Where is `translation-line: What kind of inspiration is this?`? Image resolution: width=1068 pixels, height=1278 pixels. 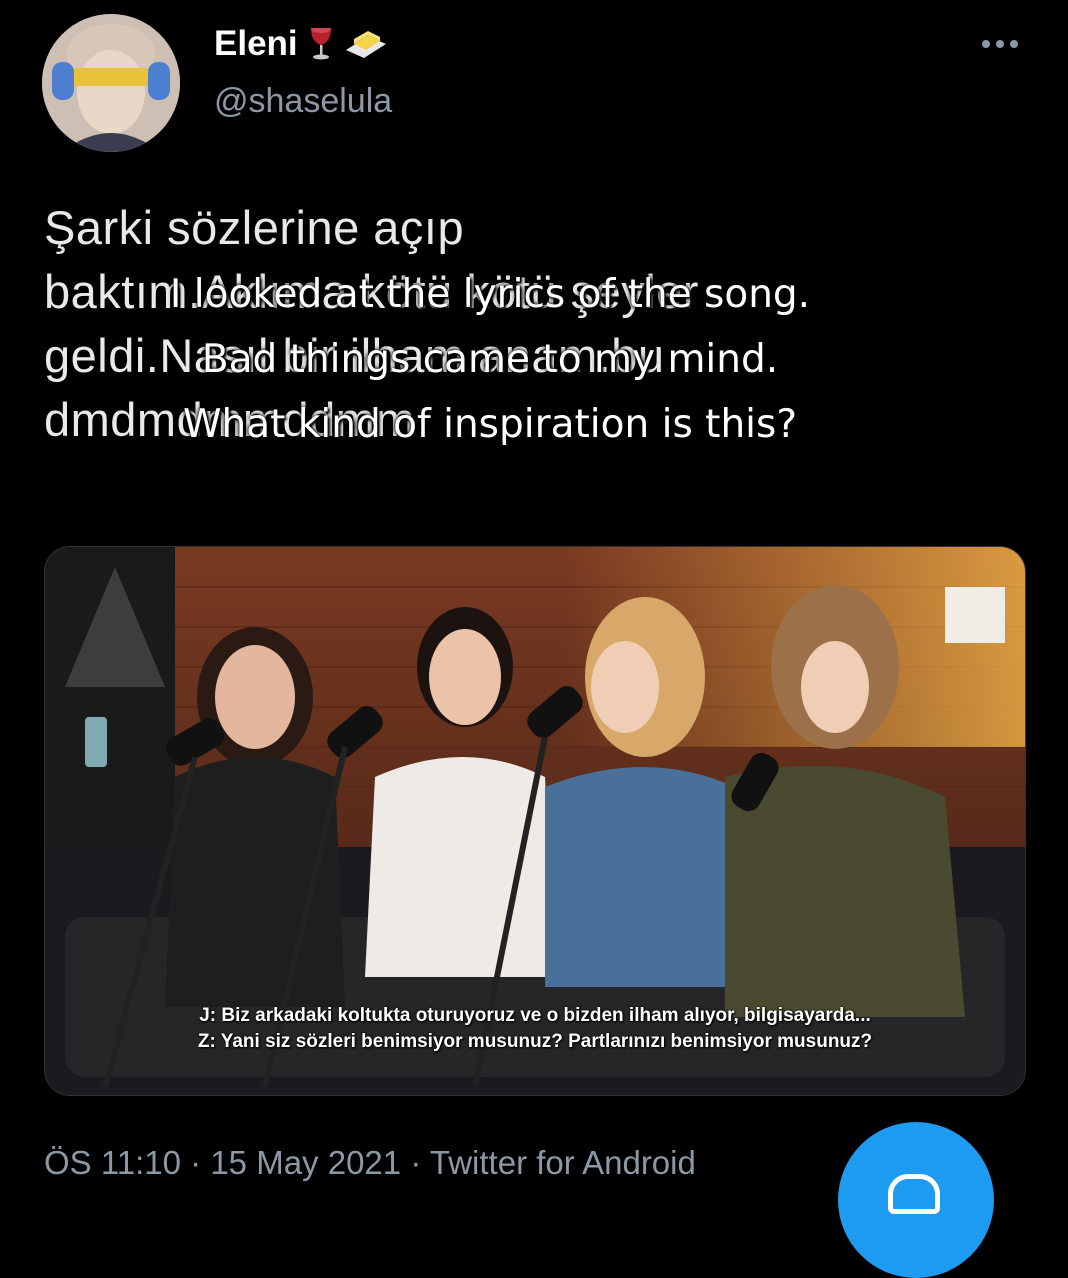 translation-line: What kind of inspiration is this? is located at coordinates (490, 424).